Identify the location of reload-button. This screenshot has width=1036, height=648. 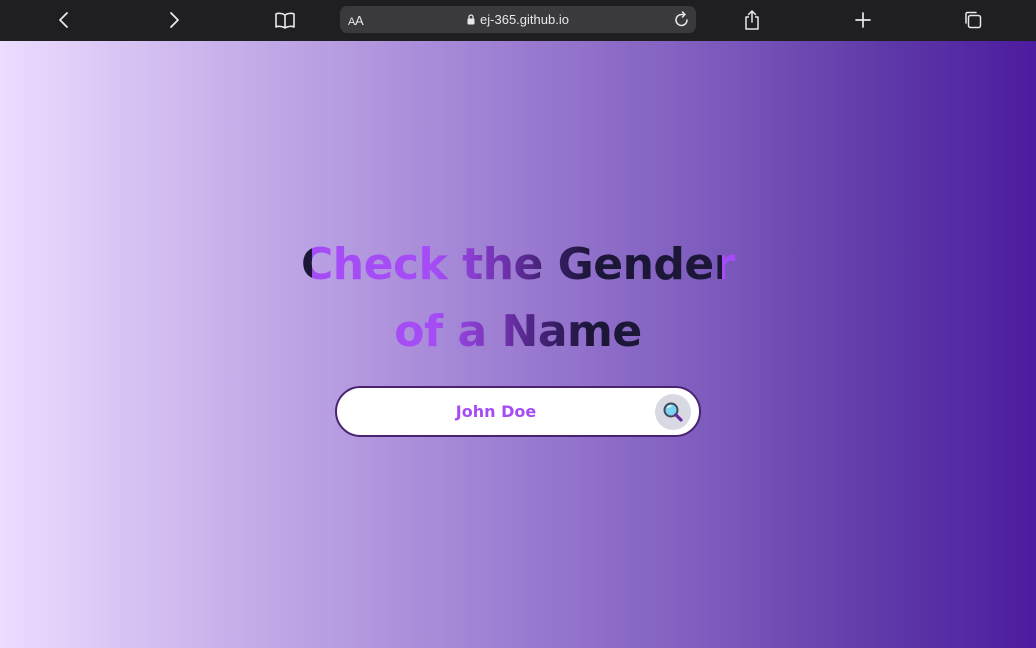
(682, 21).